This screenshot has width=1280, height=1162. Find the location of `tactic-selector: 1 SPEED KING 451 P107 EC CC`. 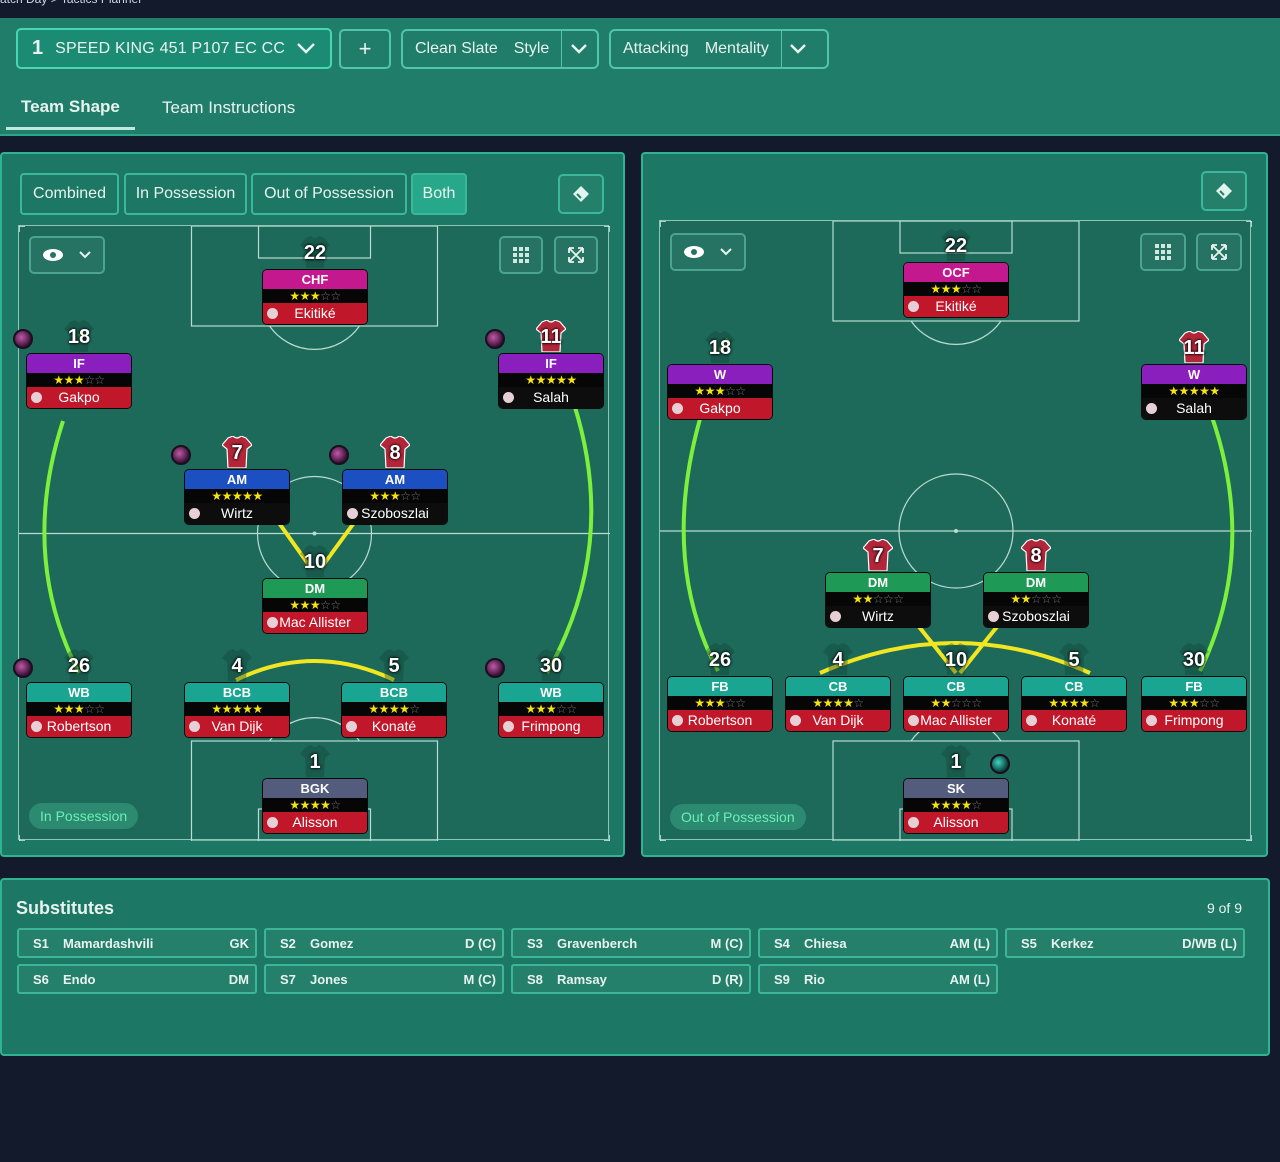

tactic-selector: 1 SPEED KING 451 P107 EC CC is located at coordinates (174, 48).